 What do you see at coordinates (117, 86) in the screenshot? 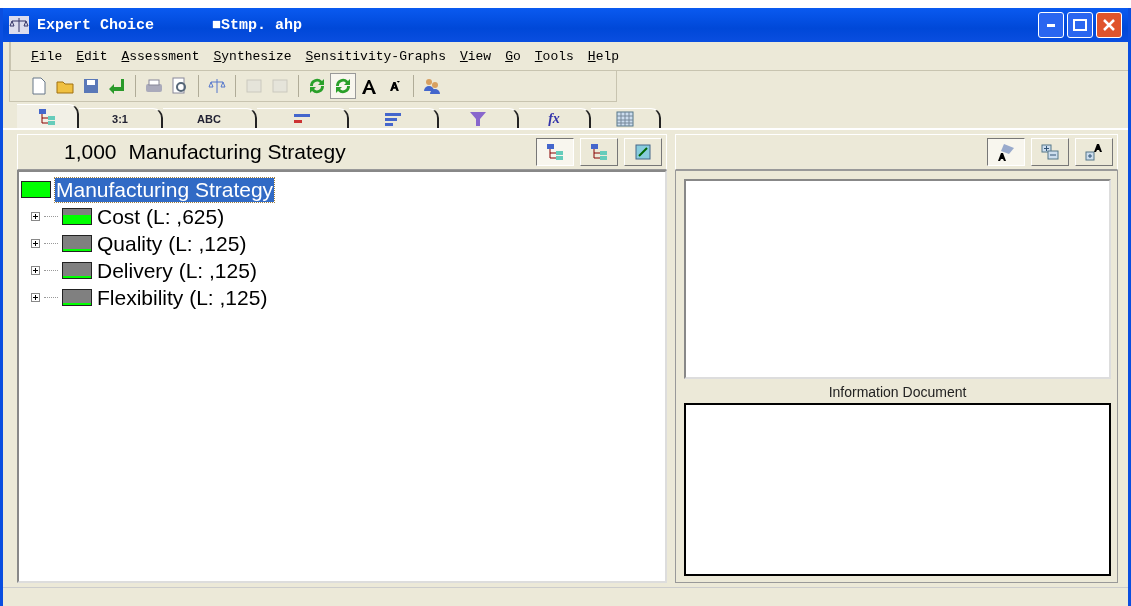
I see `return-arrow-icon` at bounding box center [117, 86].